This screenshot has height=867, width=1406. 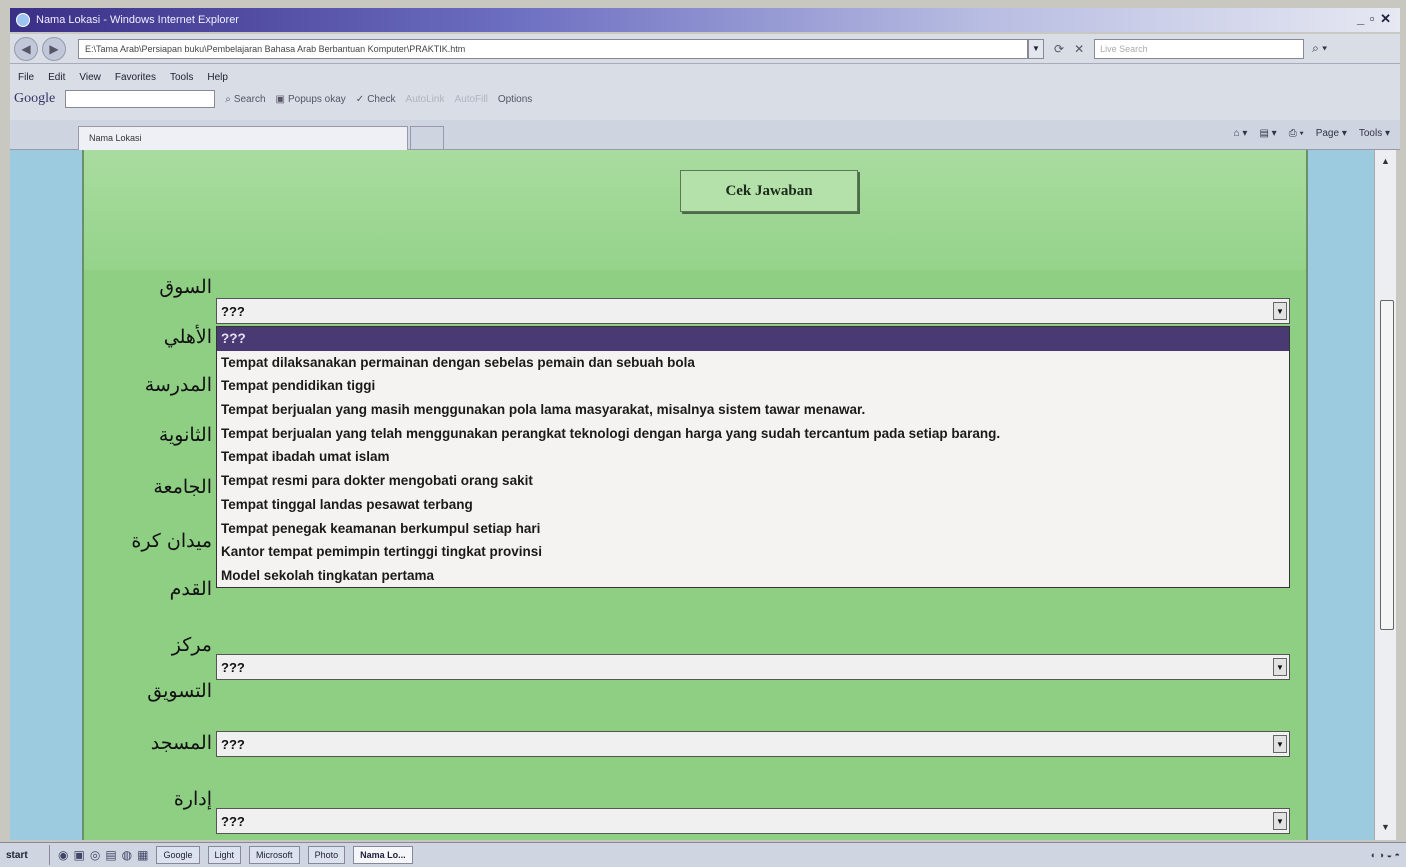 I want to click on options-label: Options, so click(x=515, y=99).